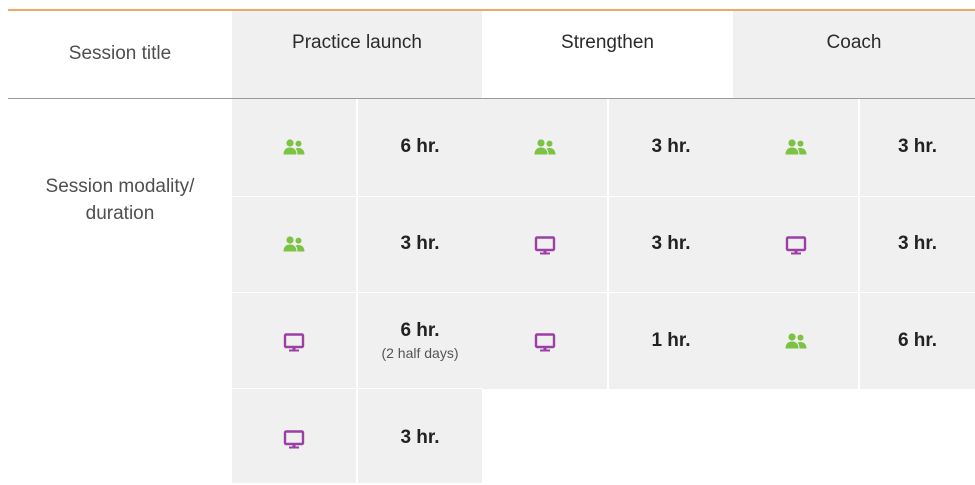 This screenshot has width=975, height=485. I want to click on duration-cell: 6 hr. (2 half days), so click(420, 340).